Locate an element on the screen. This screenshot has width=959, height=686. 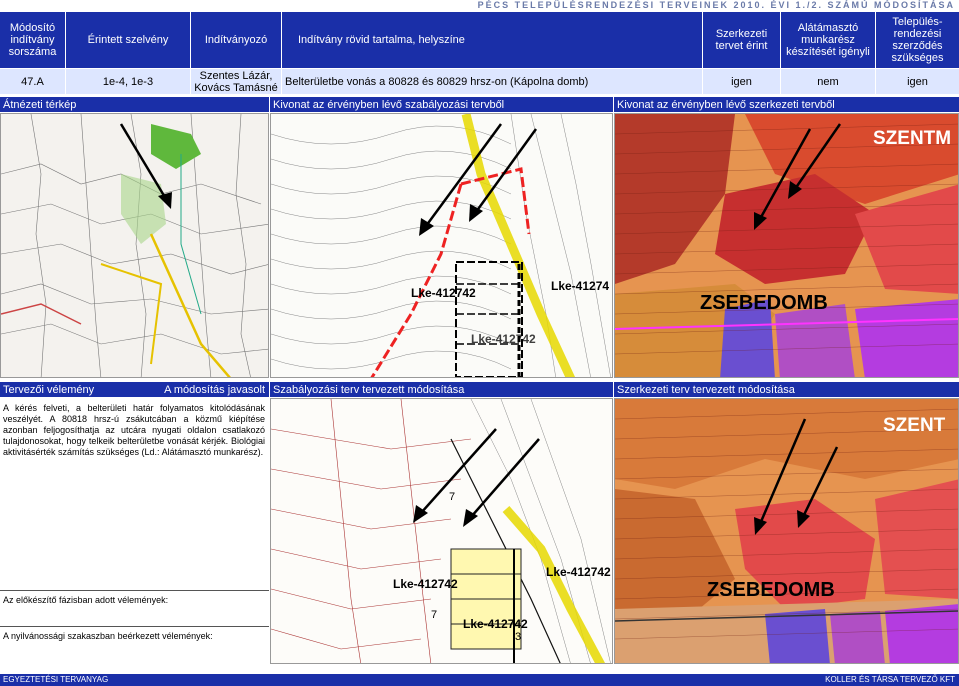
header-cell-number: Módosító indítvány sorszáma is located at coordinates (32, 40).